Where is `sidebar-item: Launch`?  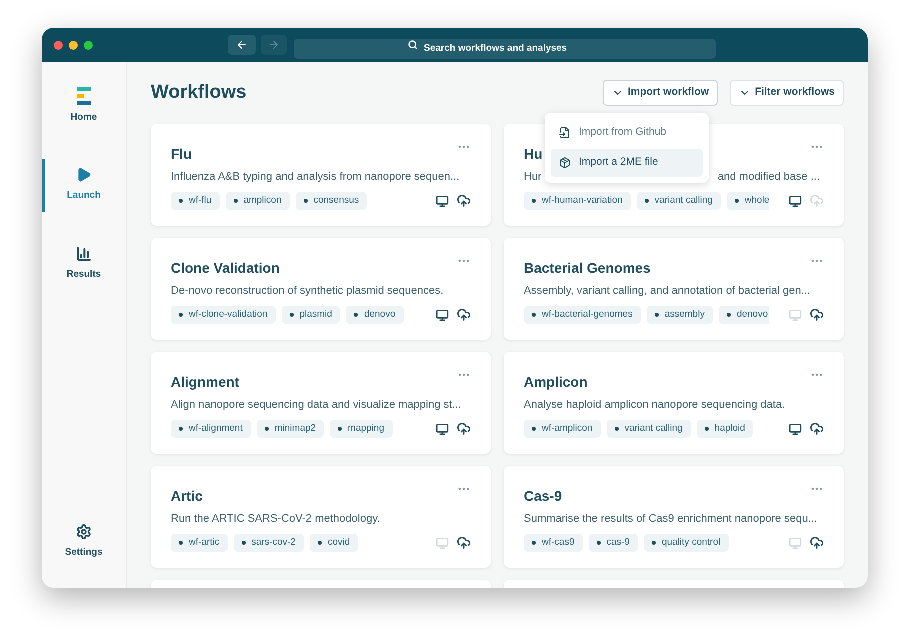 sidebar-item: Launch is located at coordinates (84, 185).